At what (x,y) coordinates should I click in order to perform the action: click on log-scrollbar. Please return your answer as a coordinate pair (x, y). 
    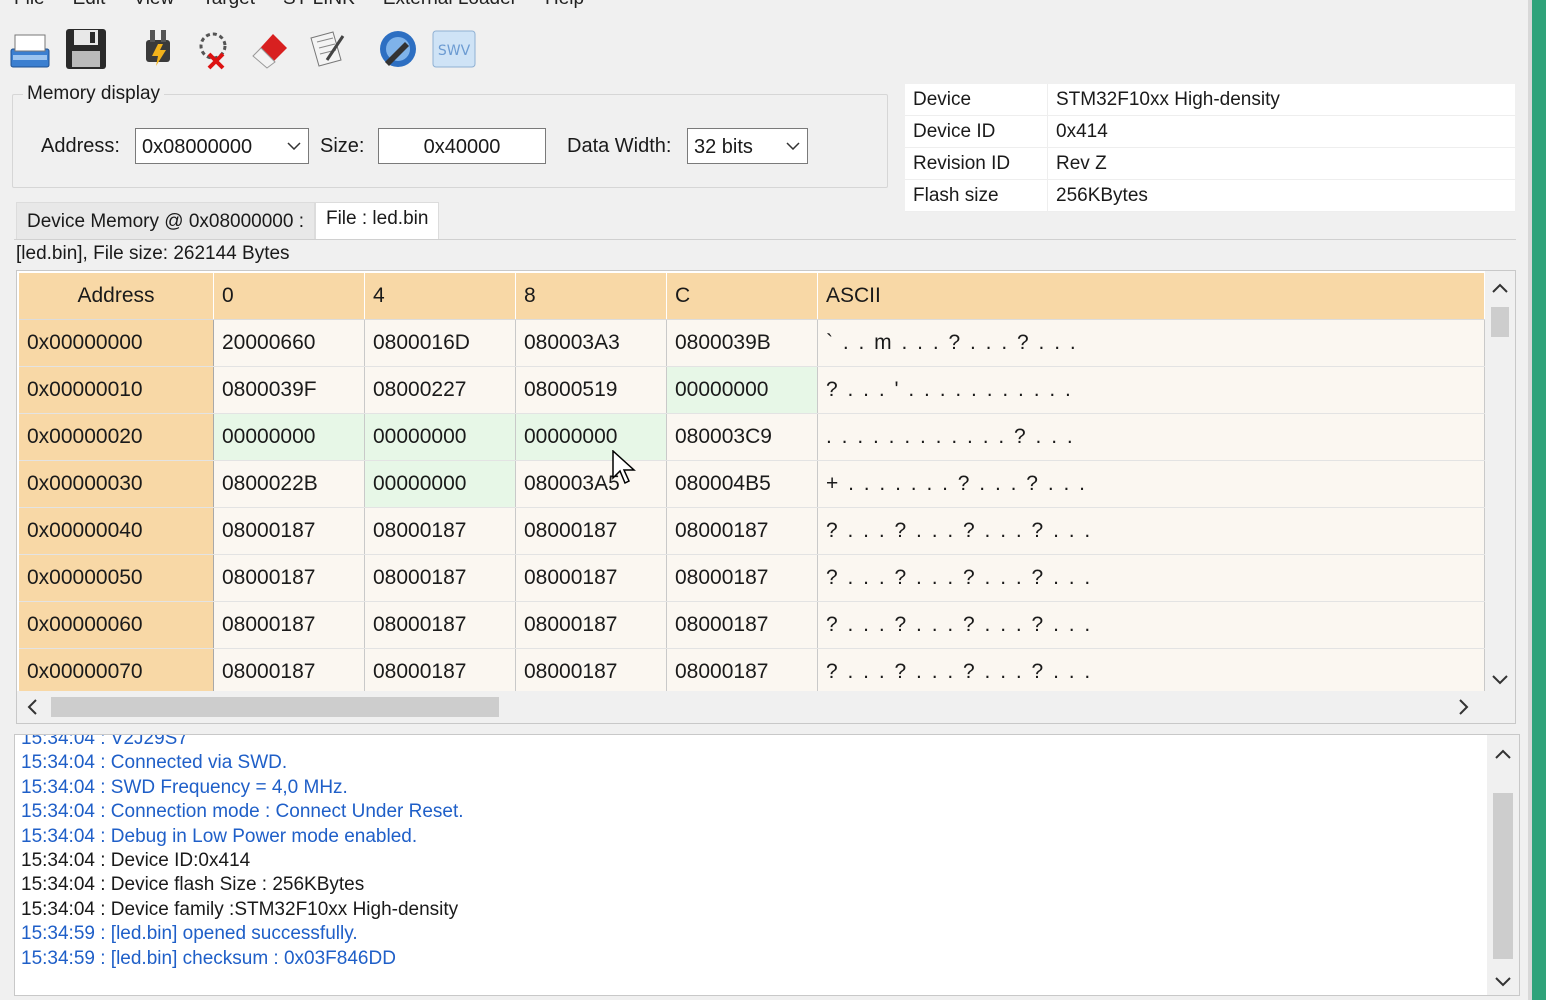
    Looking at the image, I should click on (1503, 865).